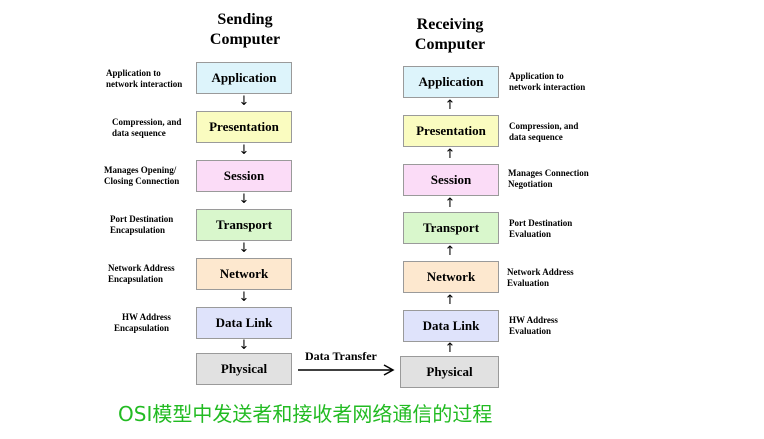  What do you see at coordinates (451, 180) in the screenshot?
I see `receiving-layer-session: Session` at bounding box center [451, 180].